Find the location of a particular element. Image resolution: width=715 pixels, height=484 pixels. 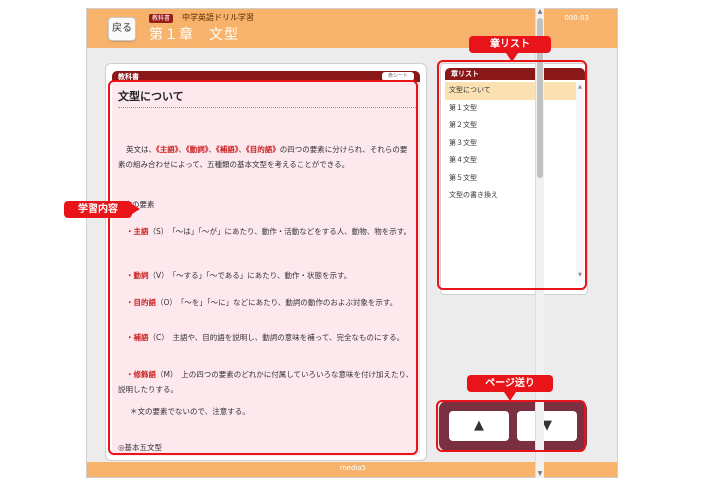

app-name: 中学英語ドリル学習 is located at coordinates (218, 17).